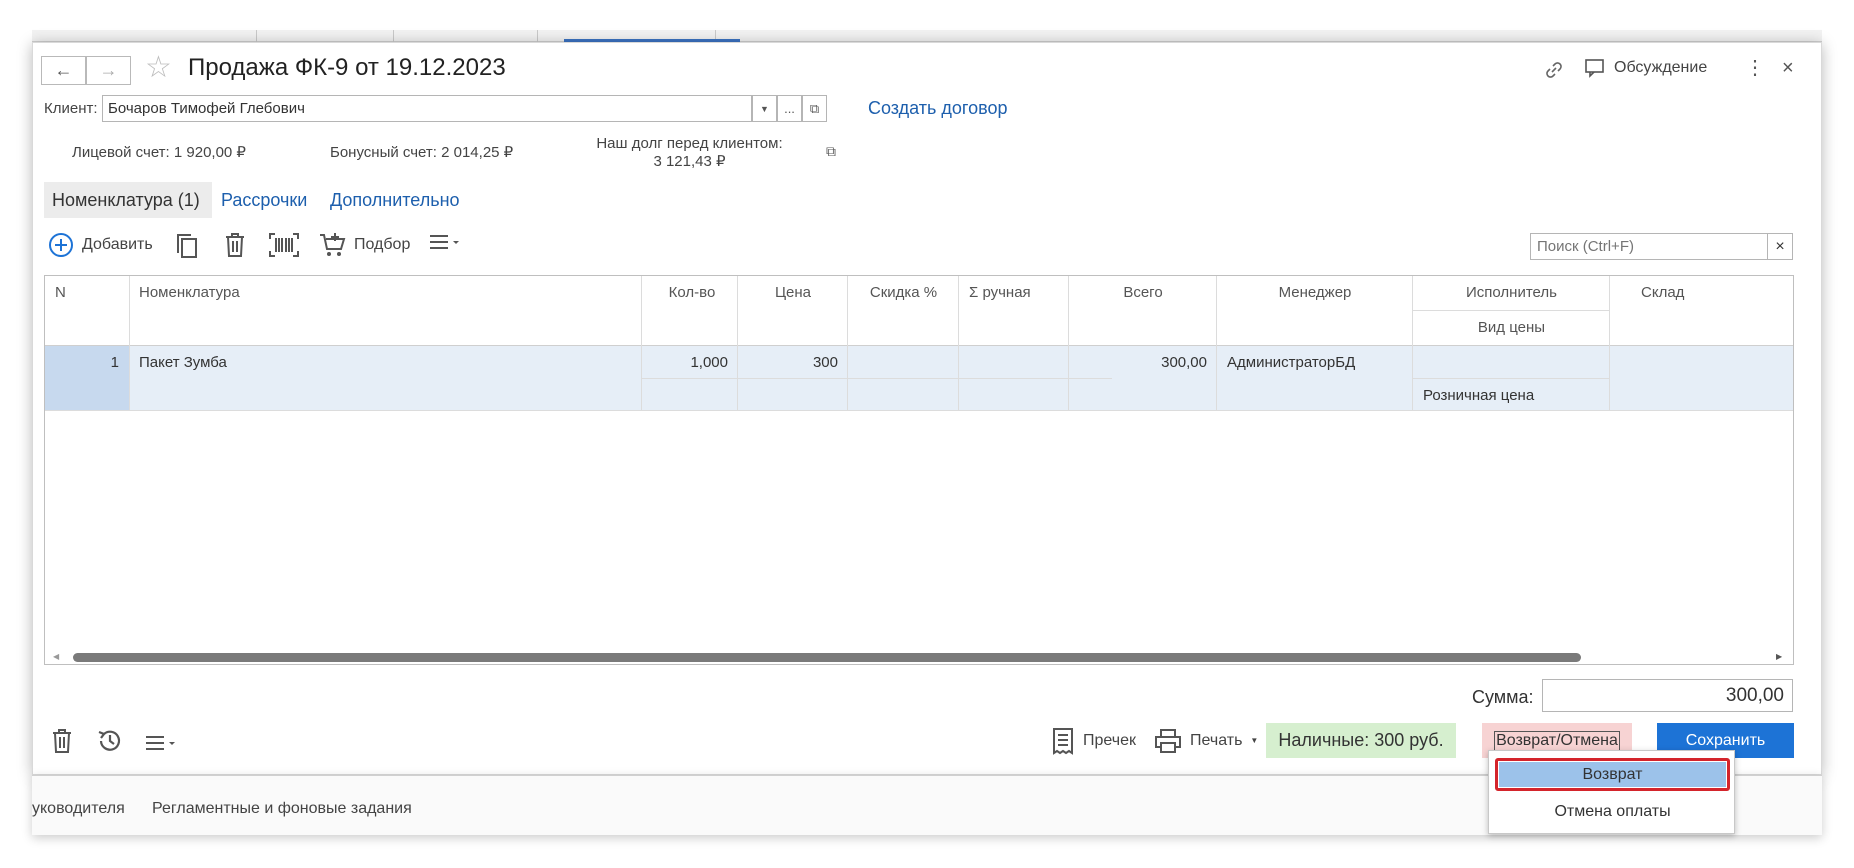 This screenshot has height=868, width=1854. I want to click on arrow-right-icon: →, so click(108, 70).